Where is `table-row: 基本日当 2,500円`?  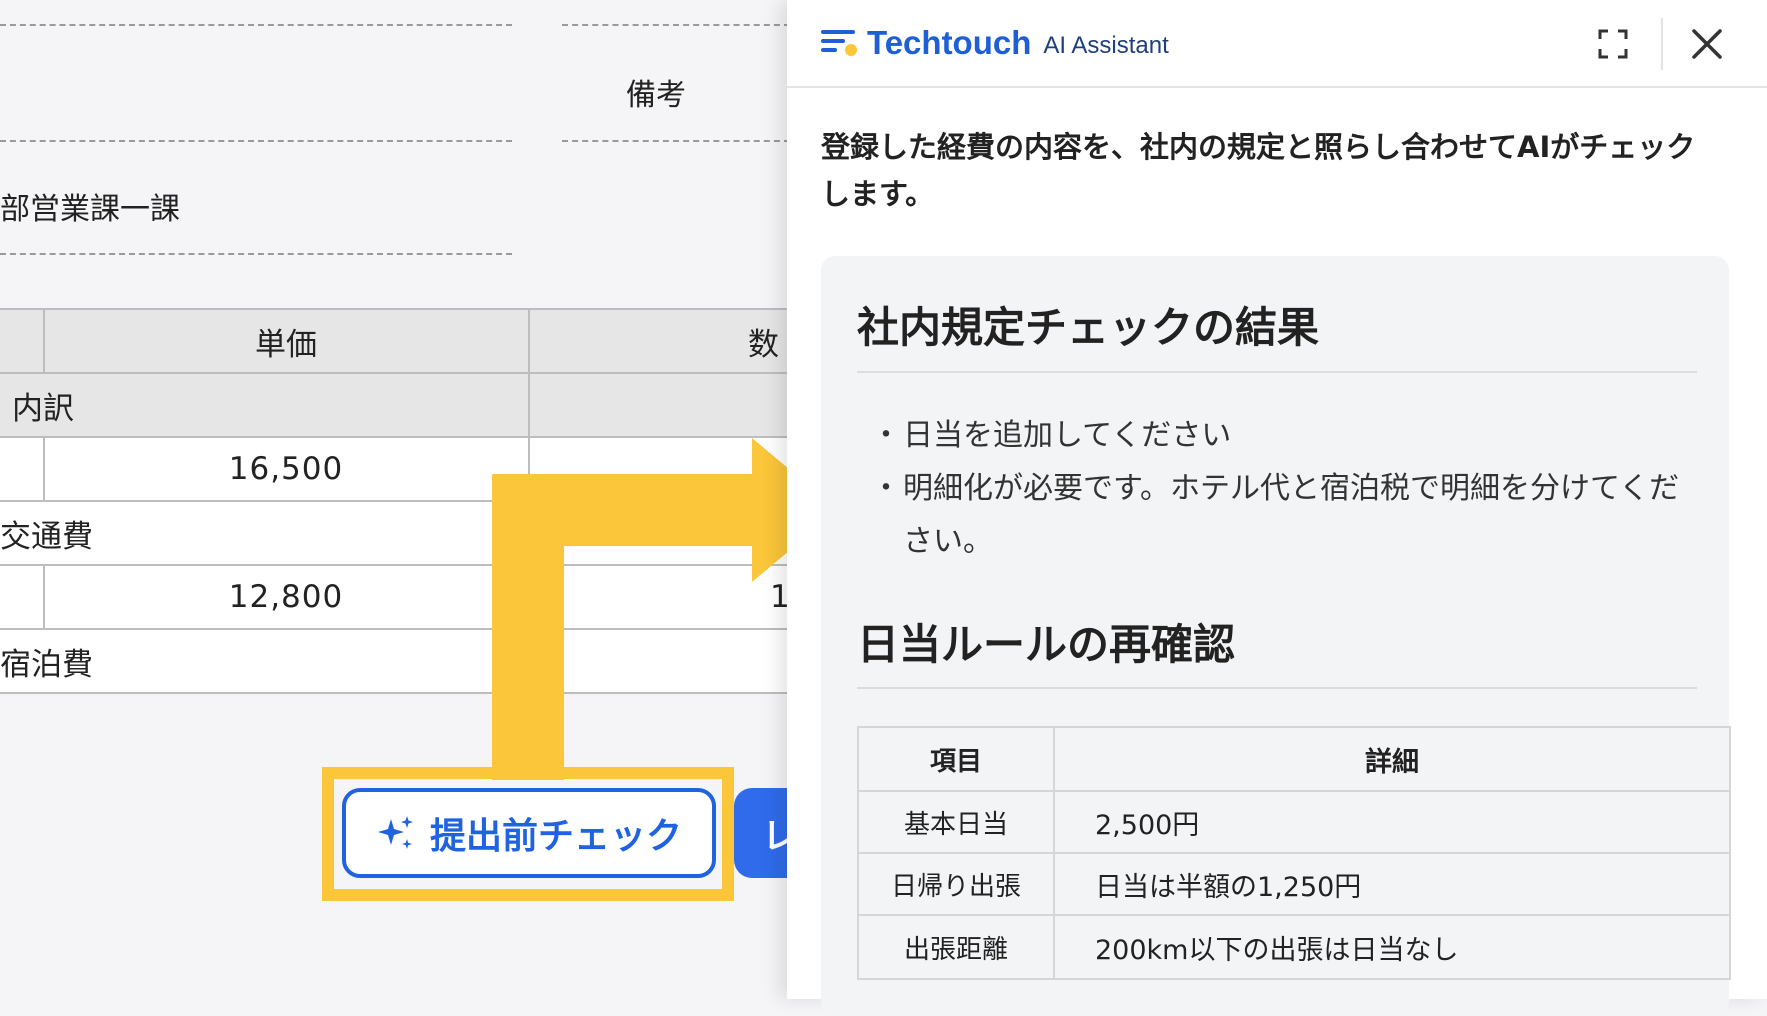
table-row: 基本日当 2,500円 is located at coordinates (1294, 823).